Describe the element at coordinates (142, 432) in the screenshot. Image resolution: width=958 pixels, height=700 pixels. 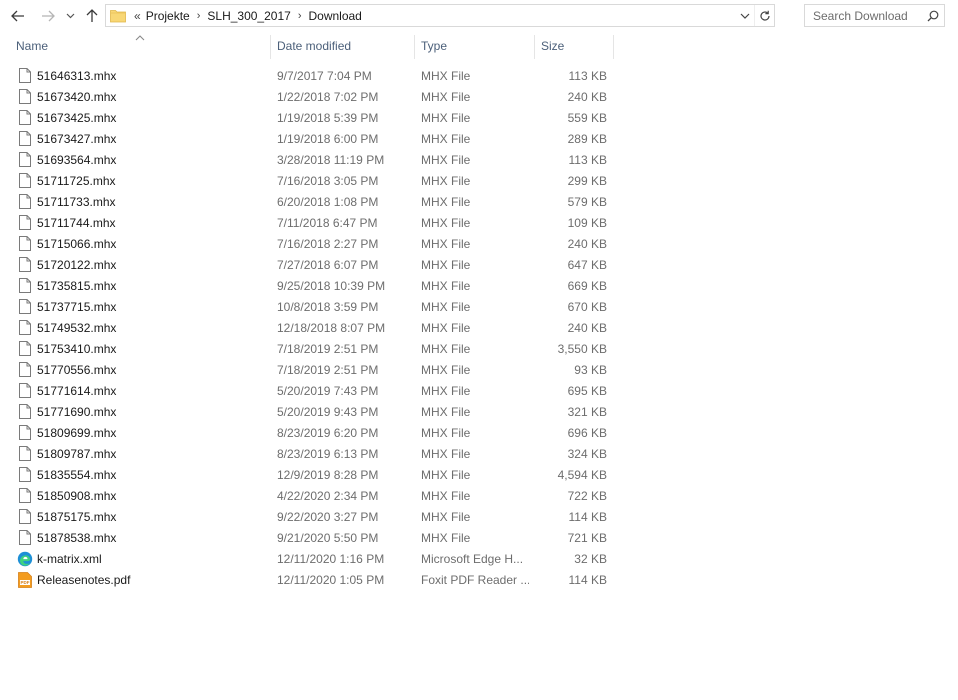
I see `file-name-cell: 51809699.mhx` at that location.